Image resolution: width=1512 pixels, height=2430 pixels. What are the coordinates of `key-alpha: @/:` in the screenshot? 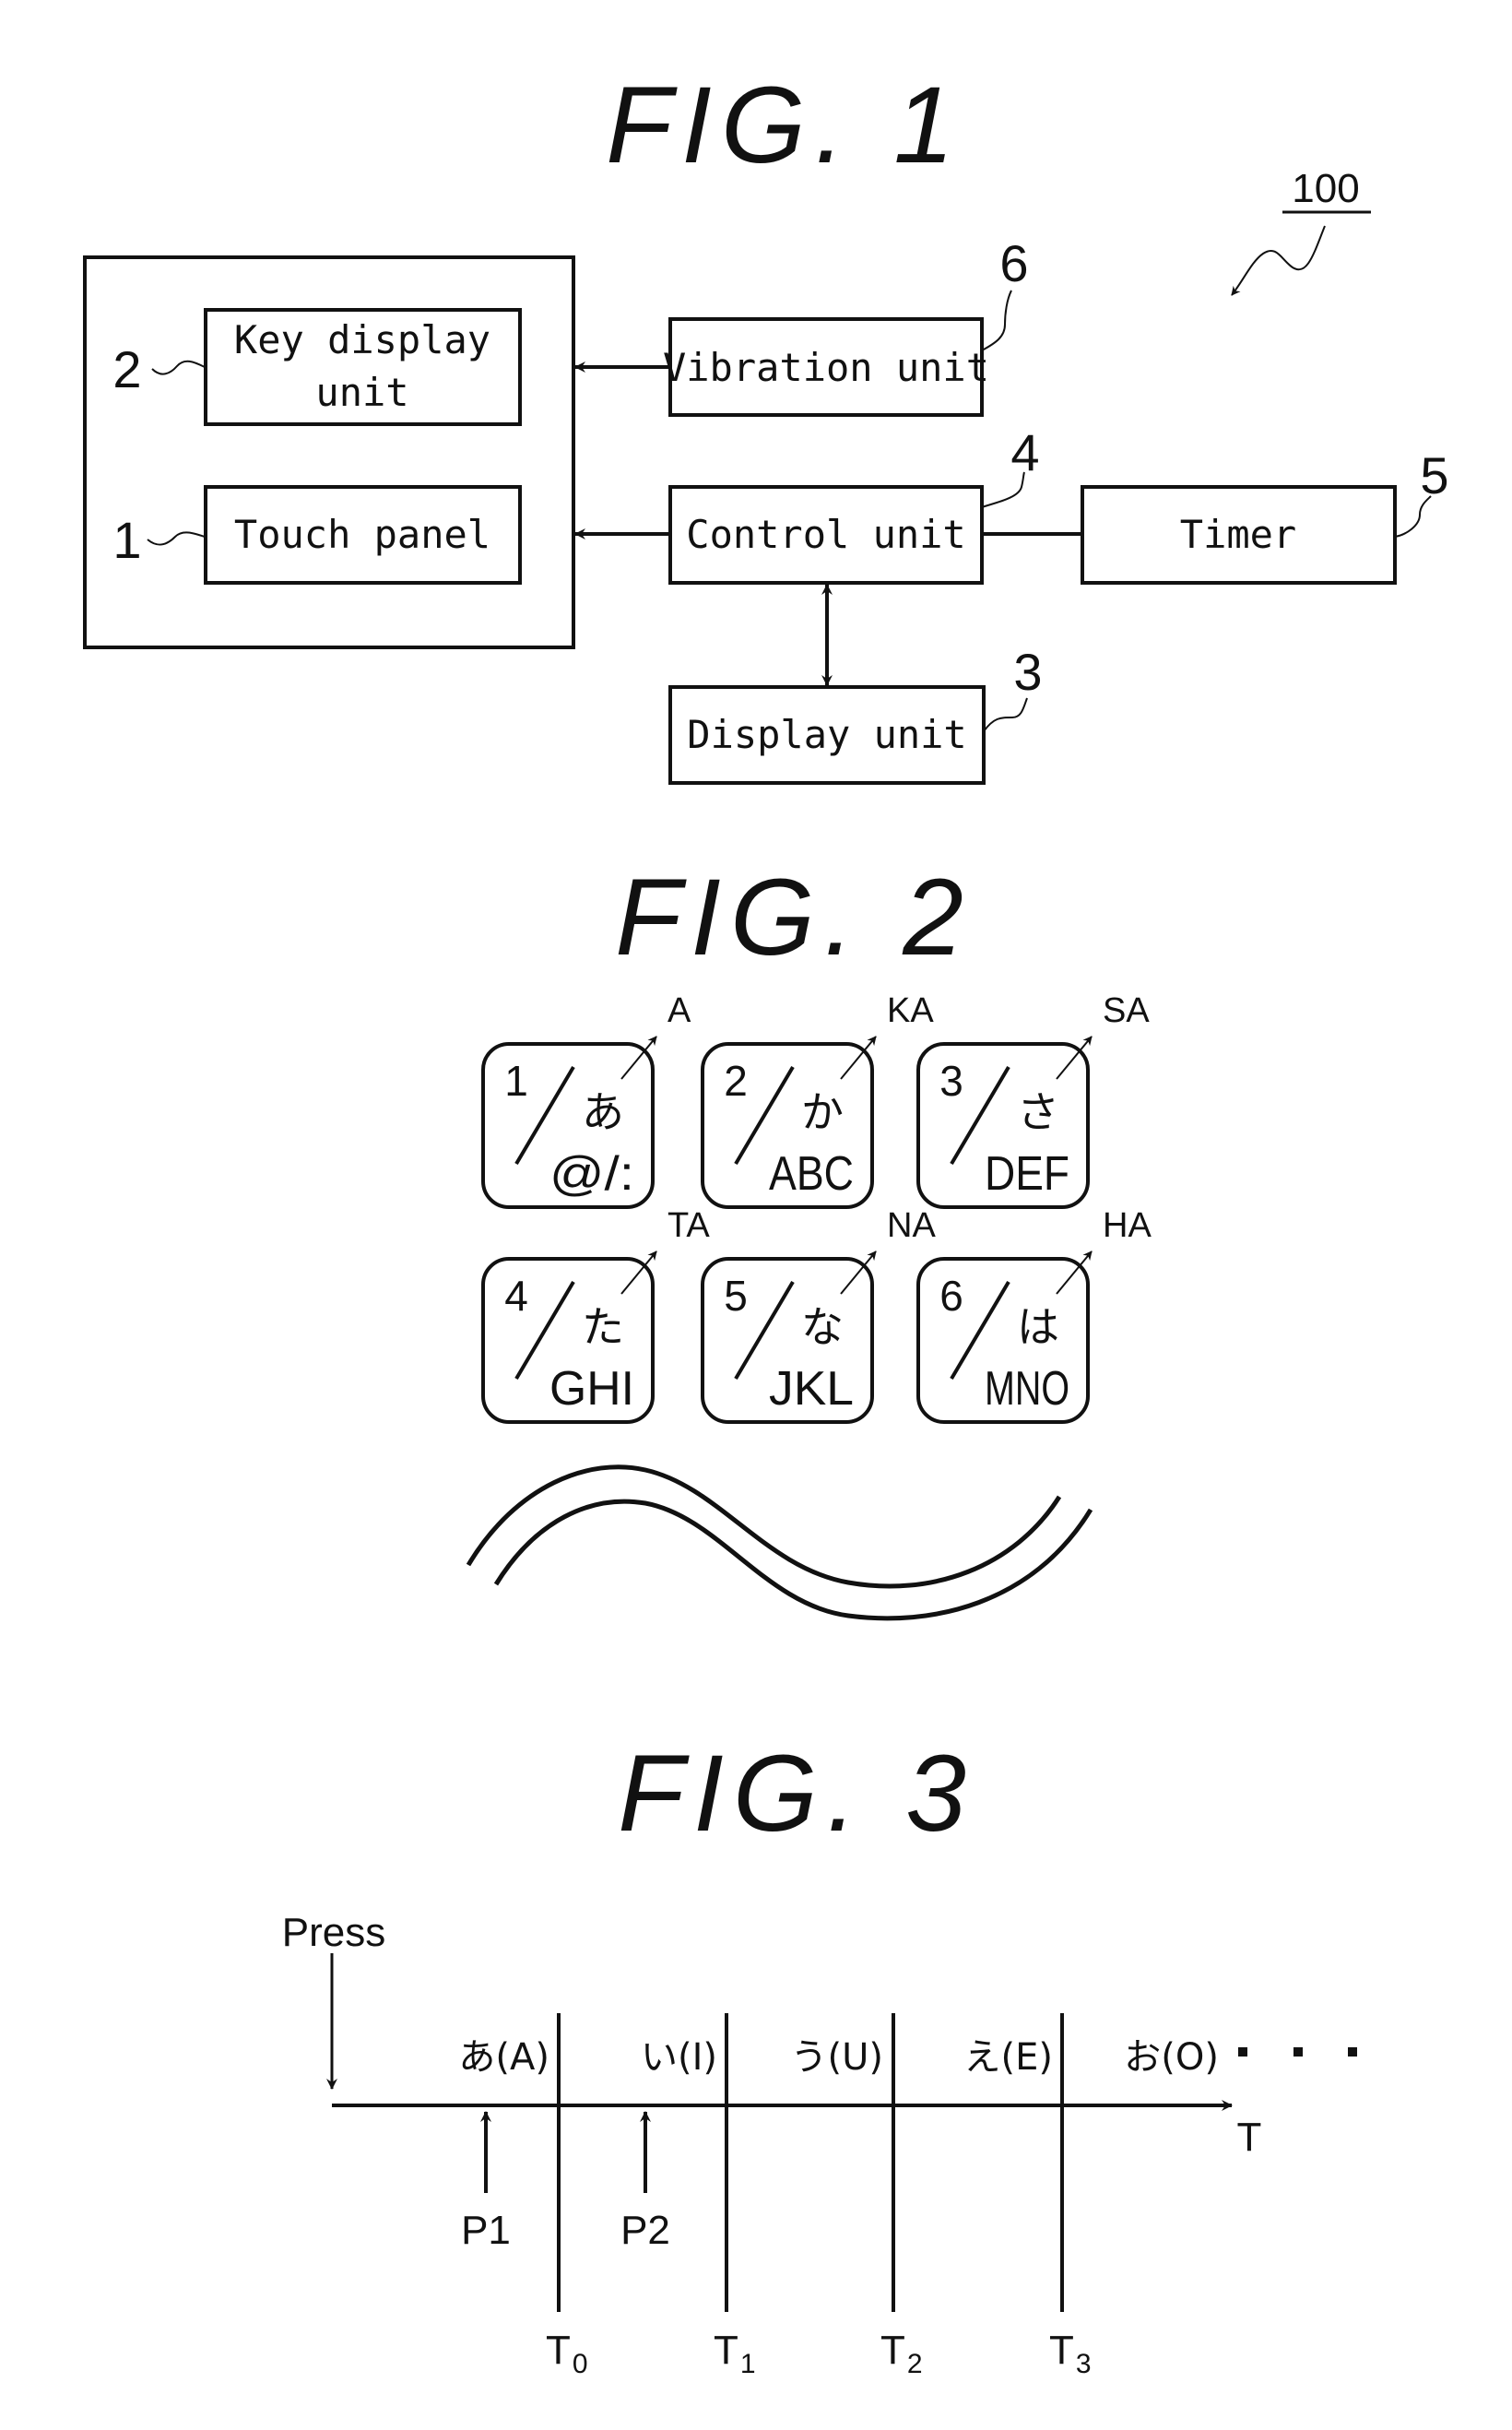 It's located at (591, 1174).